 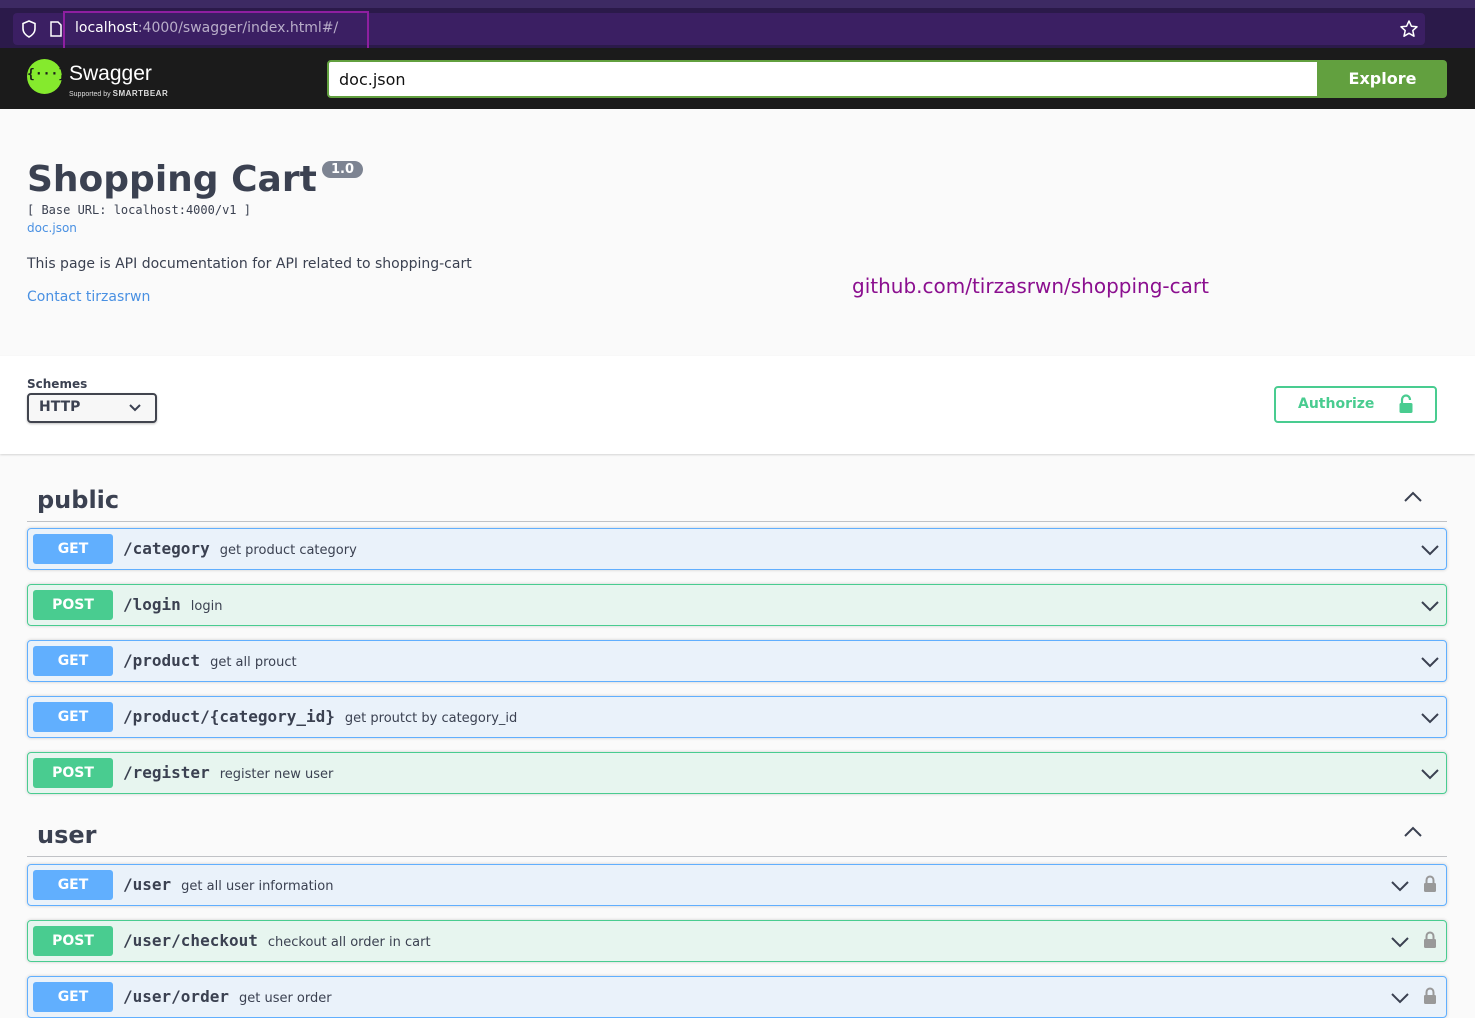 I want to click on operation-path: /register register new user, so click(x=228, y=772).